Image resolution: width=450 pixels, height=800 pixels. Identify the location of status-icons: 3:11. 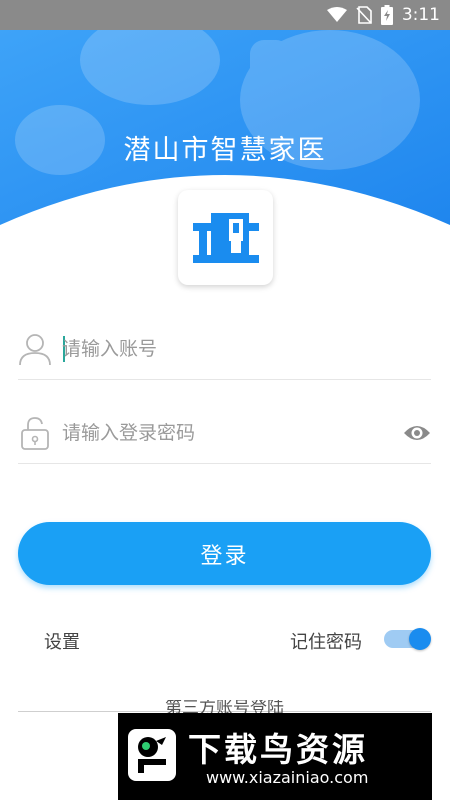
(383, 15).